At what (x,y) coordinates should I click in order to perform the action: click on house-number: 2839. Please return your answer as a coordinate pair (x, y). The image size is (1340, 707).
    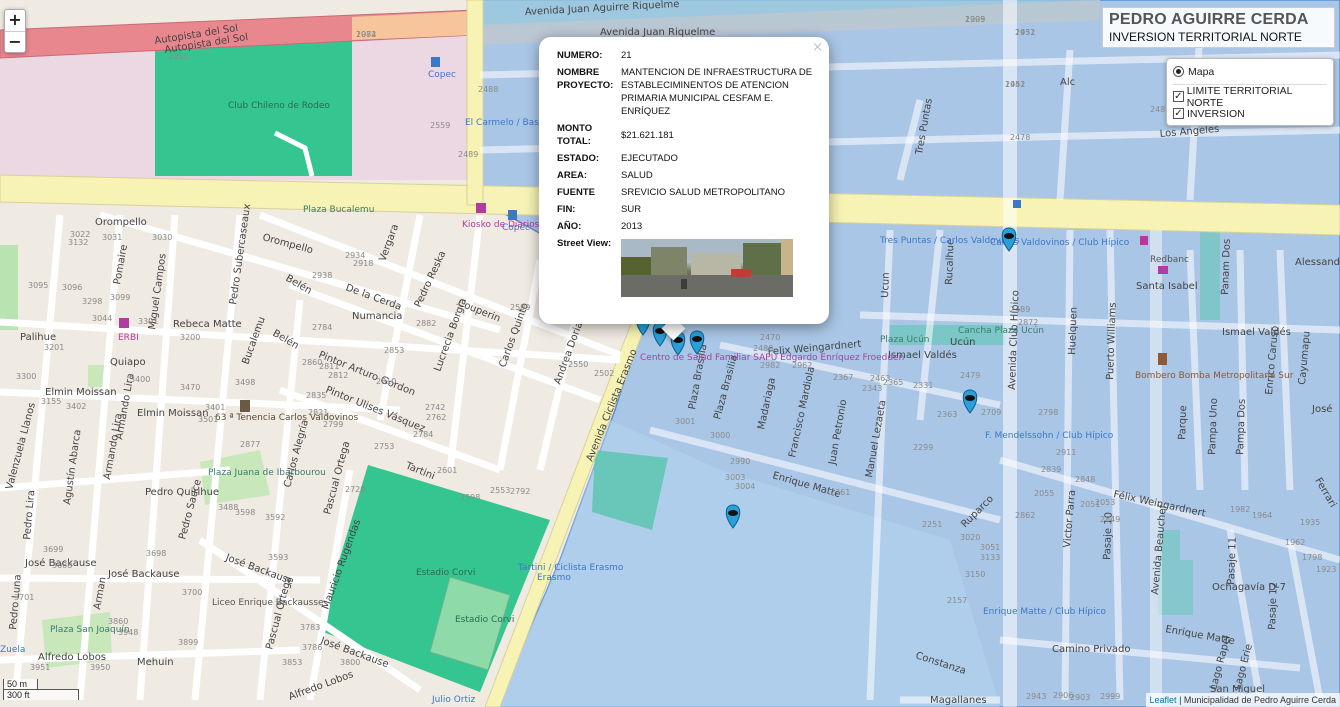
    Looking at the image, I should click on (1051, 469).